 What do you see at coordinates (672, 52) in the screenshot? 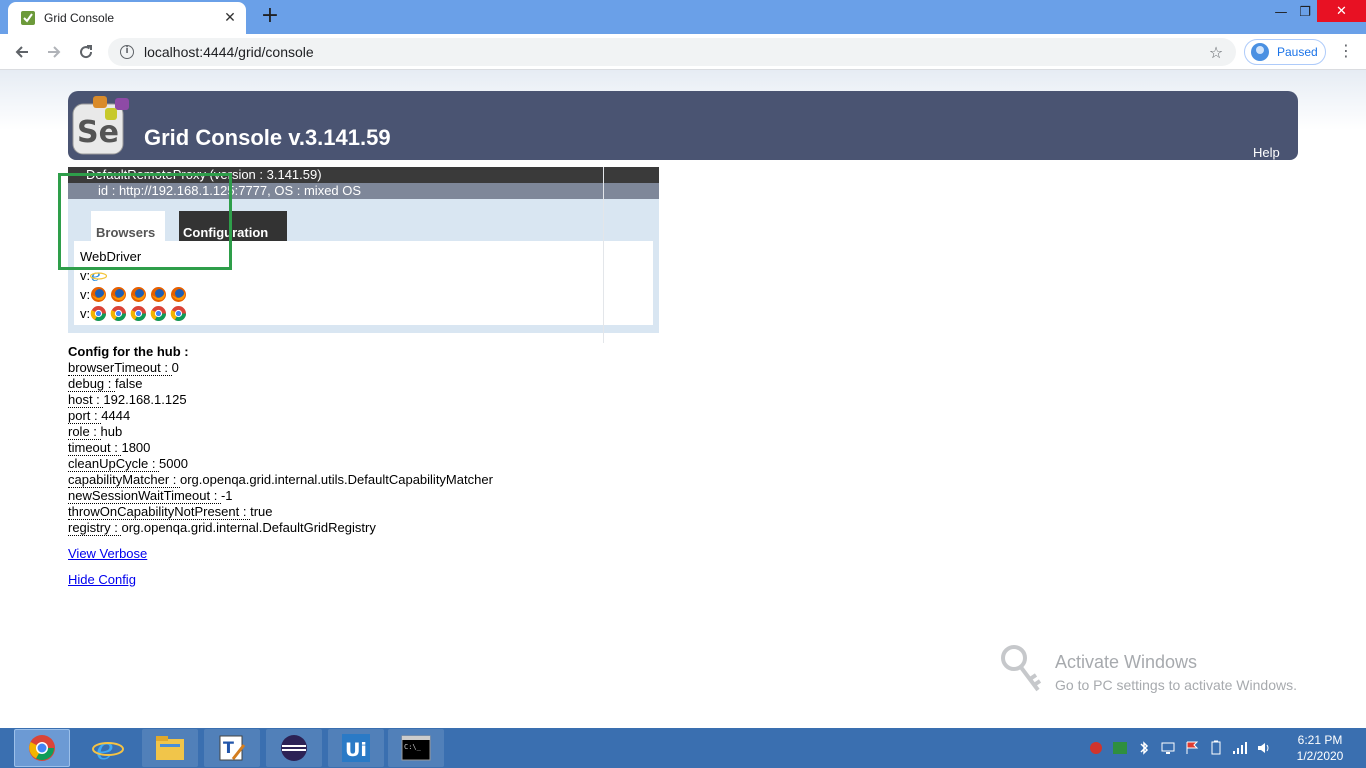
I see `address-bar: i localhost:4444/grid/console ☆` at bounding box center [672, 52].